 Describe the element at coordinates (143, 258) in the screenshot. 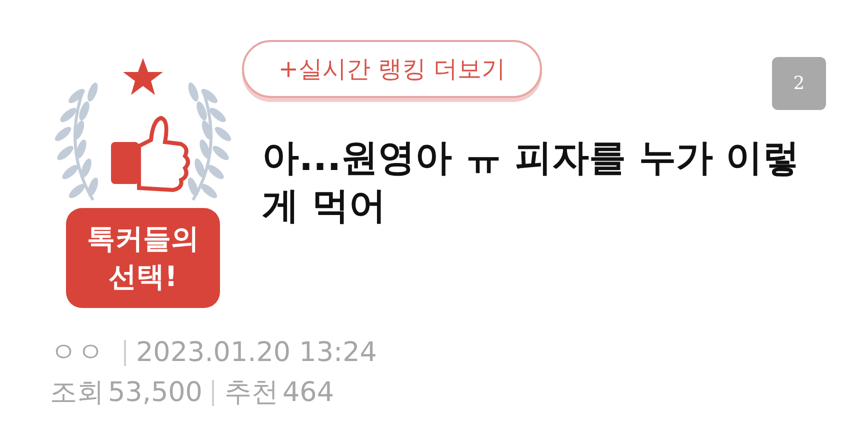

I see `badge-label: 톡커들의 선택!` at that location.